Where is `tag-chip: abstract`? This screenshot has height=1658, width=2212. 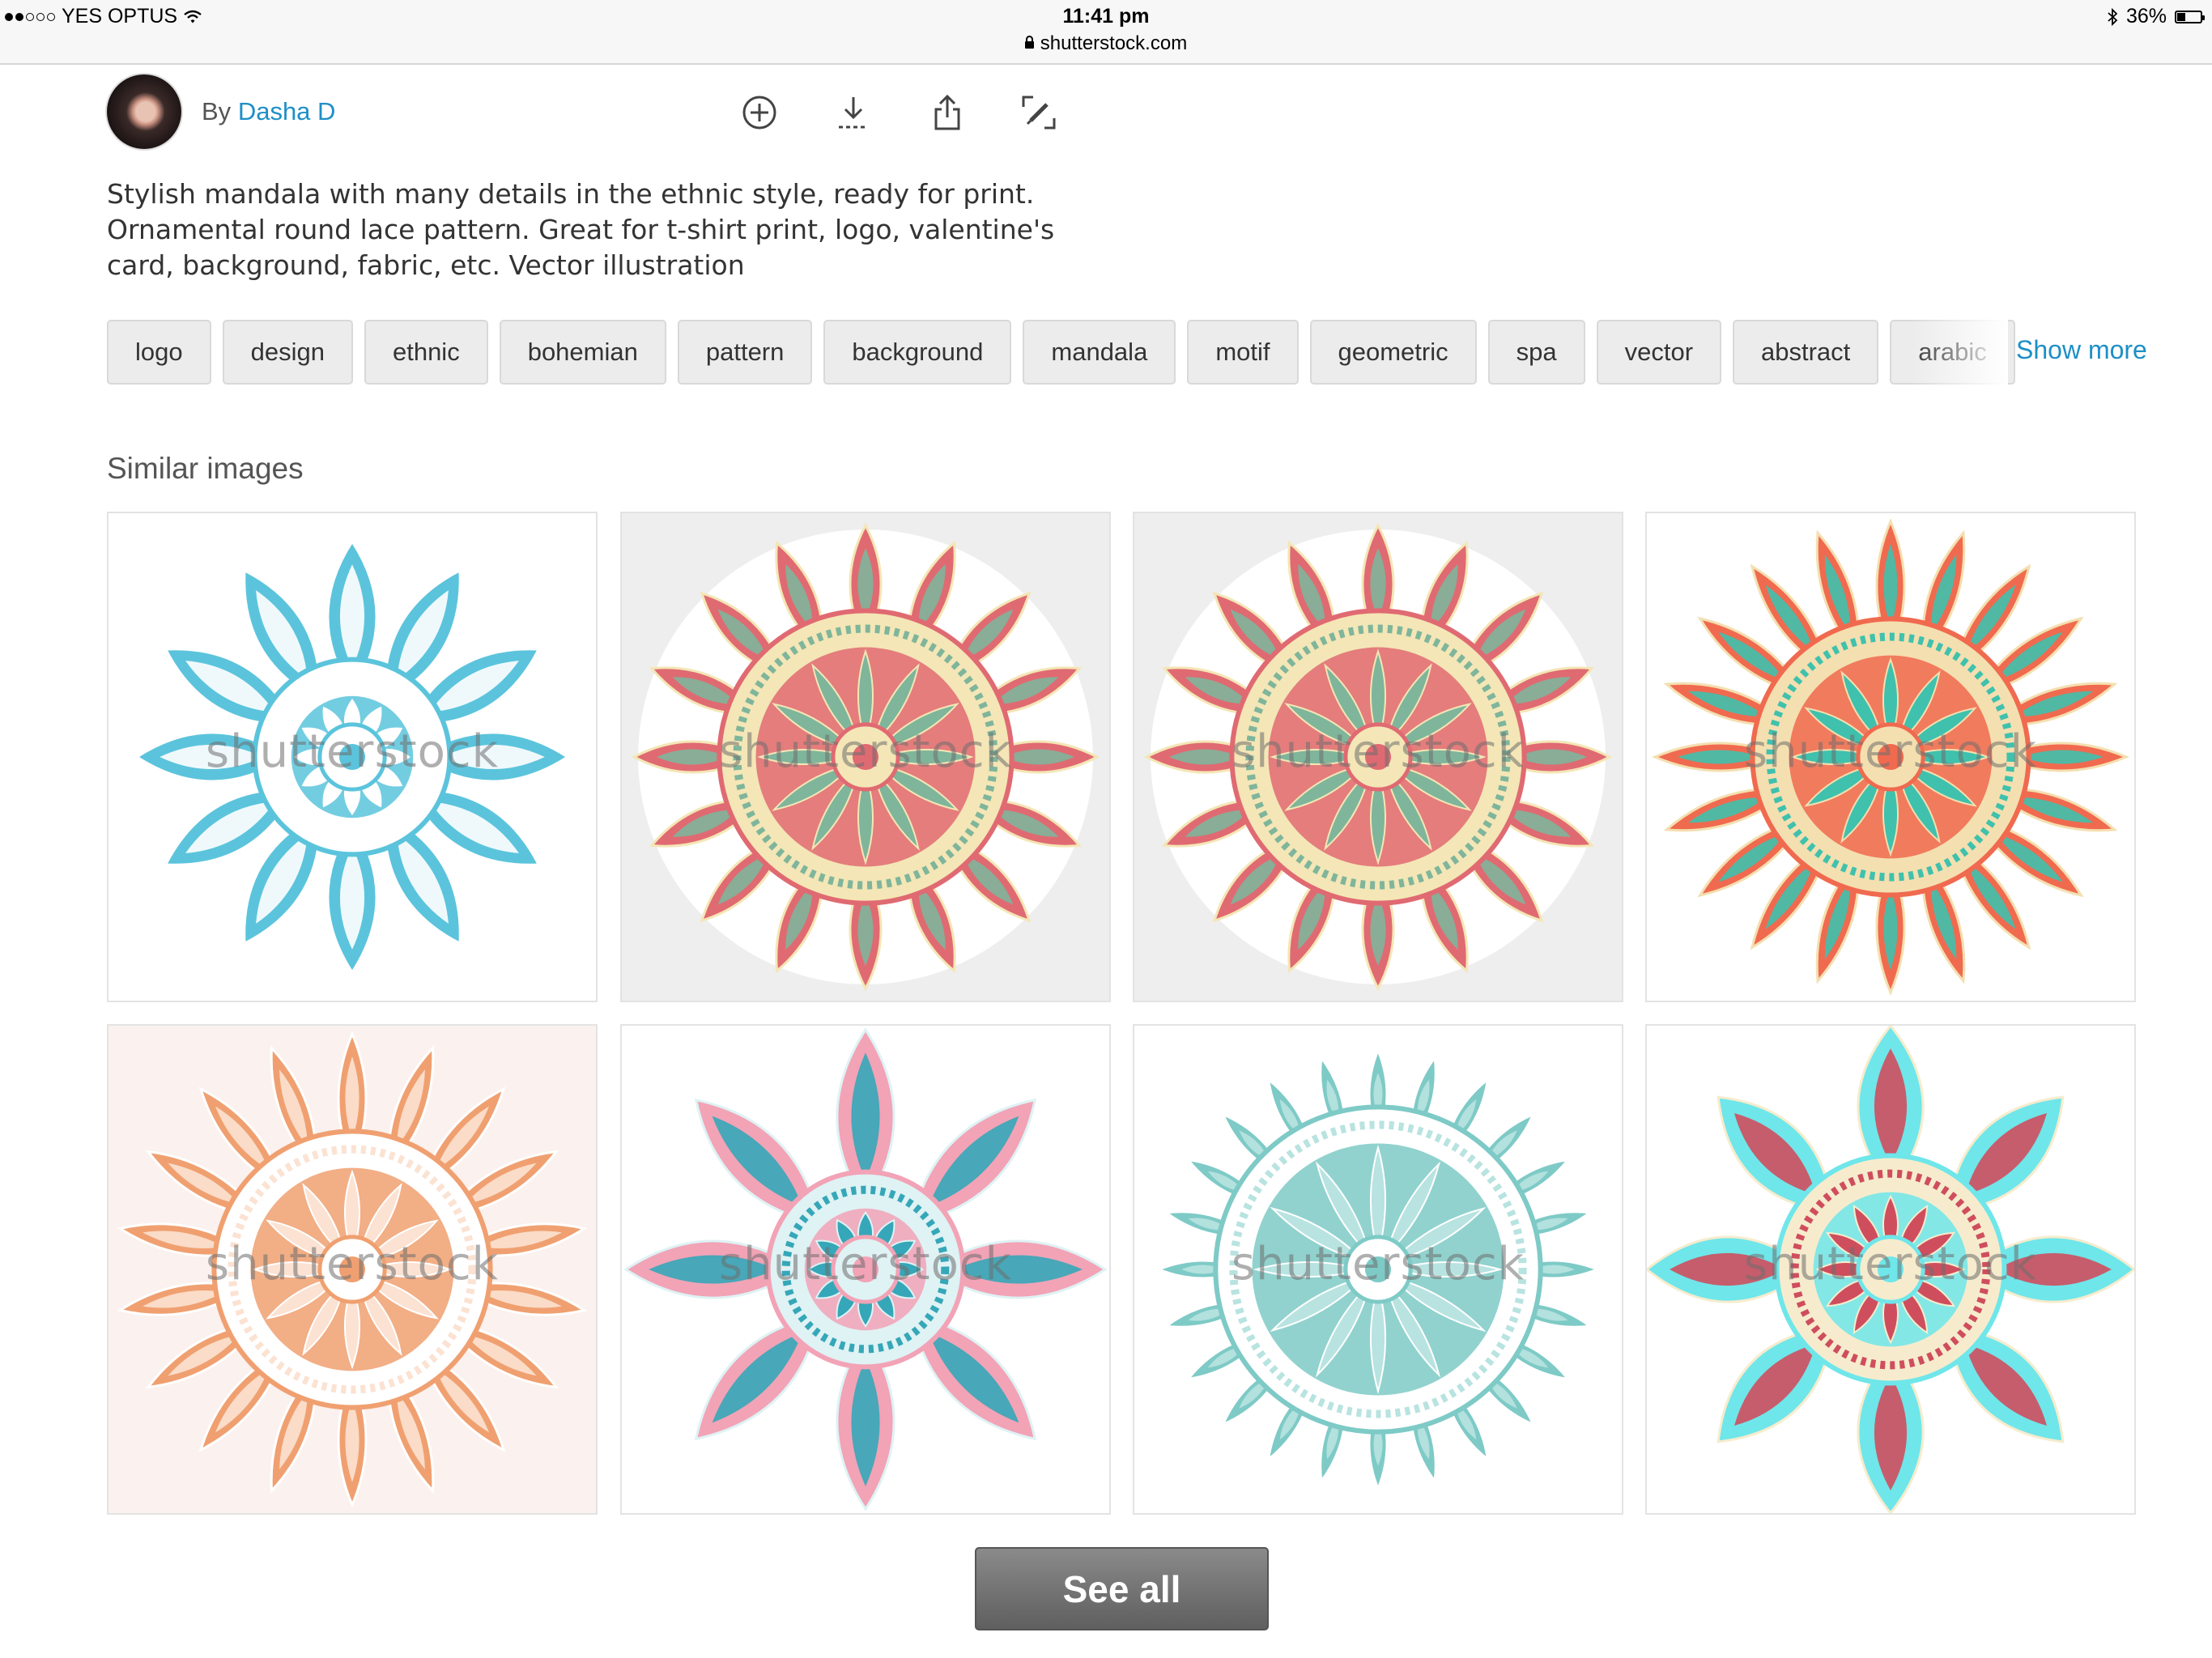
tag-chip: abstract is located at coordinates (1806, 352).